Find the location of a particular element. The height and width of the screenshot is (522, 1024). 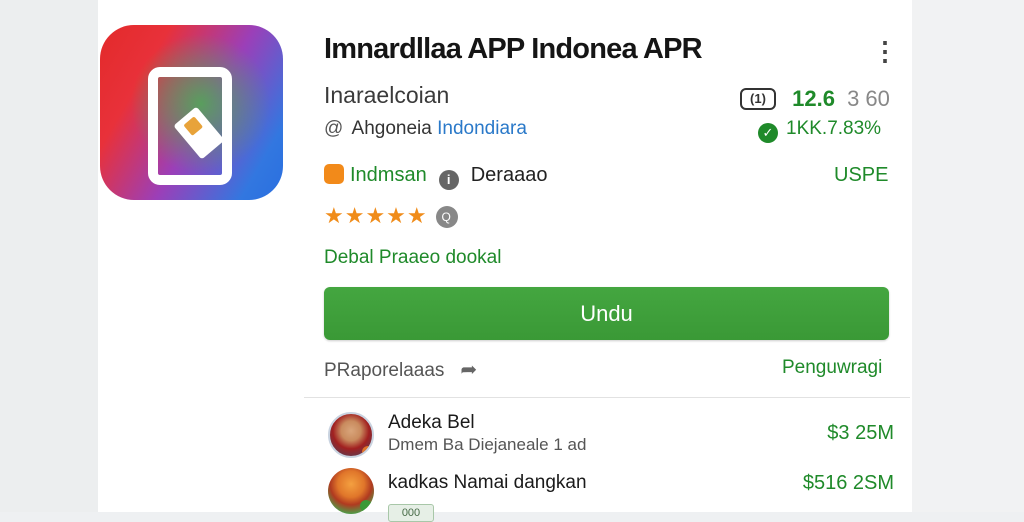

location-prefix: Ahgoneia is located at coordinates (391, 128).